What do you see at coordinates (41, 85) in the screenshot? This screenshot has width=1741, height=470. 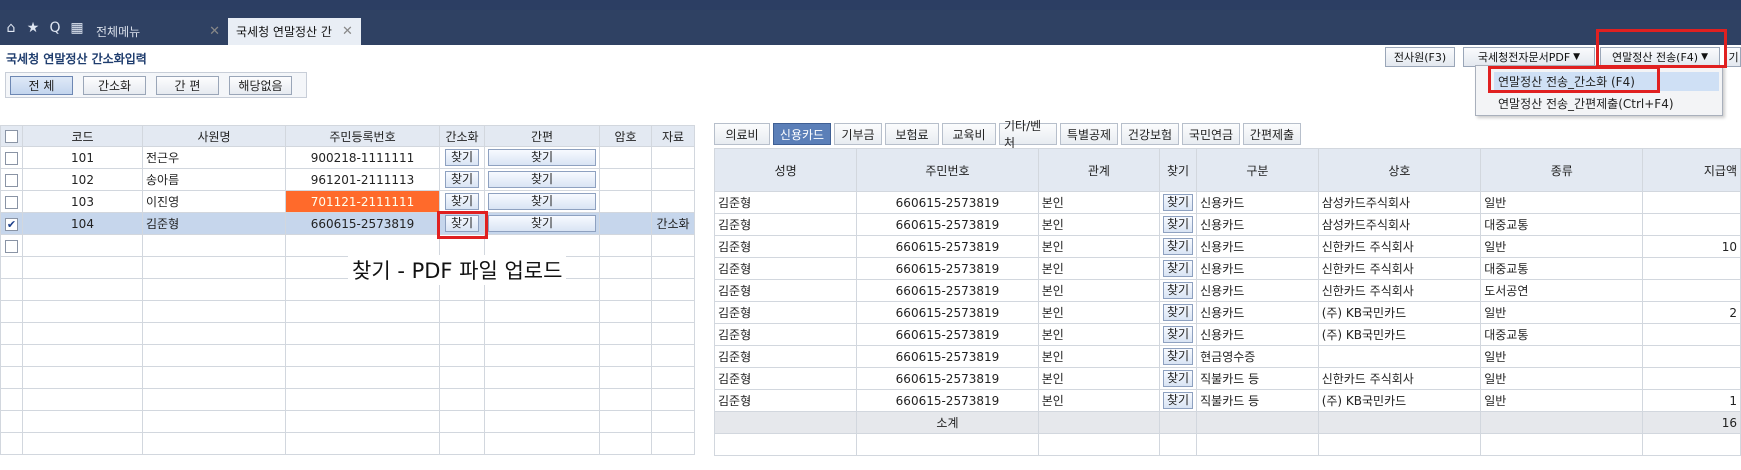 I see `filter-all: 전 체` at bounding box center [41, 85].